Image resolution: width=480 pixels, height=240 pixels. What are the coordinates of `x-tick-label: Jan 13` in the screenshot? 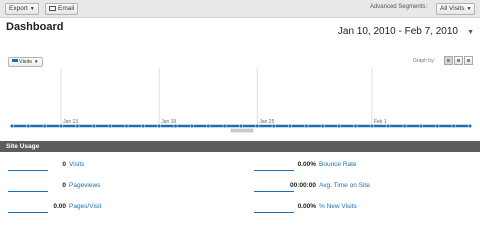 It's located at (70, 122).